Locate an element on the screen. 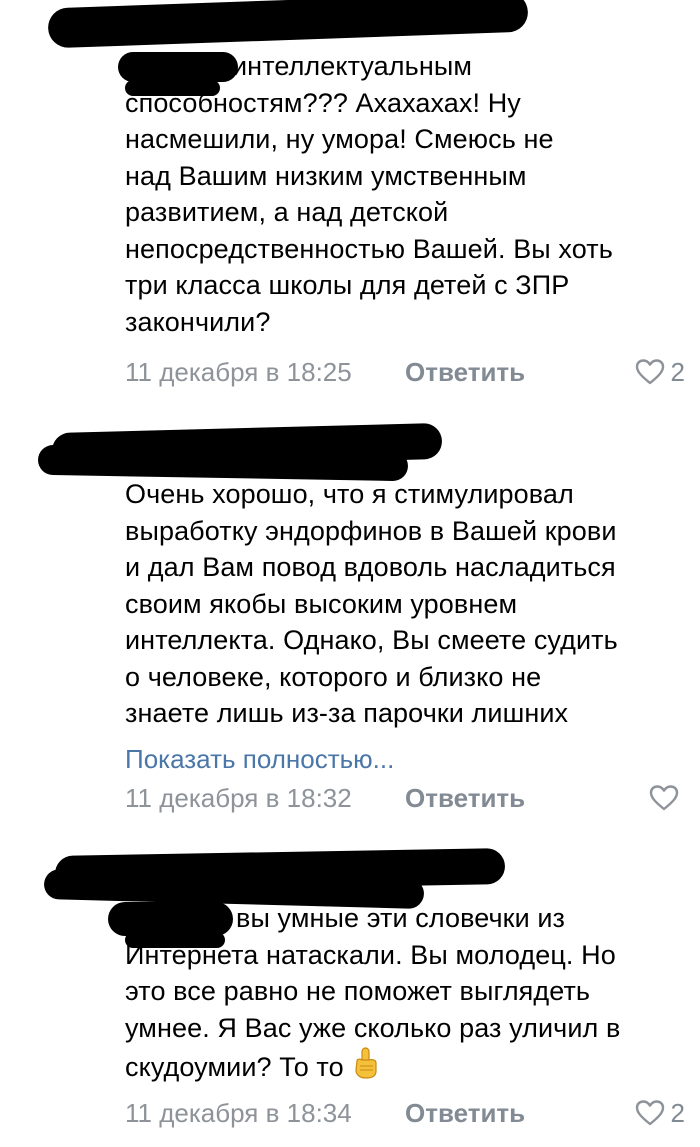  comment-date: 11 декабря в 18:34 is located at coordinates (238, 1113).